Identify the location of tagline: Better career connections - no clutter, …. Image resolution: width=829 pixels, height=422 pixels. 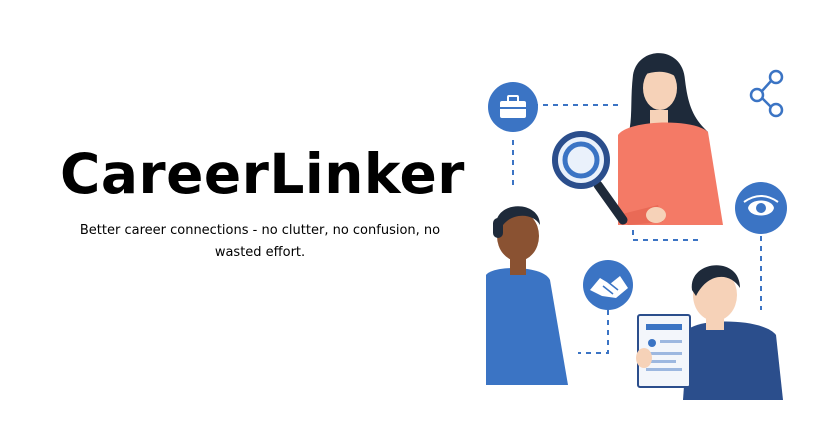
(260, 241).